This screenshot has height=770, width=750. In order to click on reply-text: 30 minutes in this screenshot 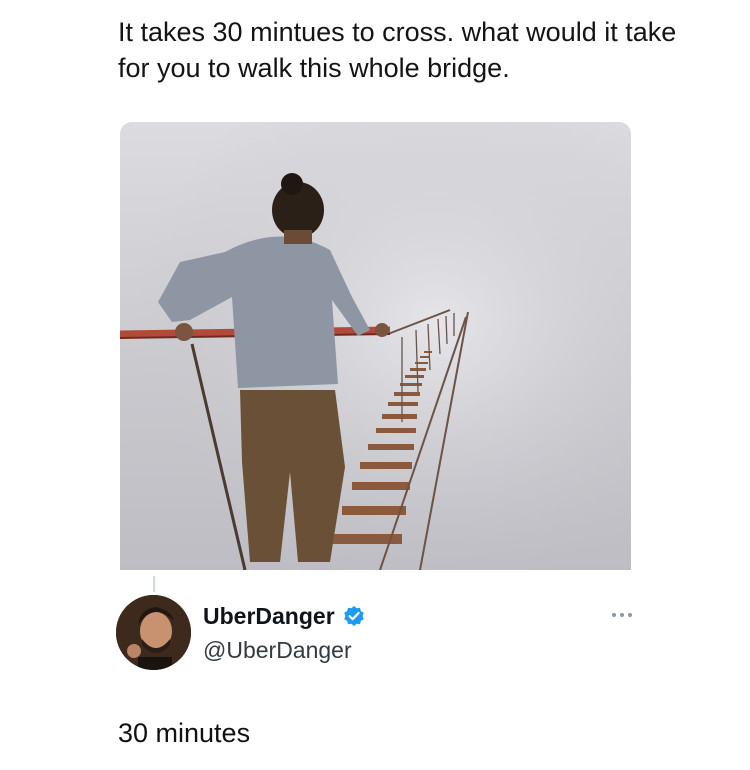, I will do `click(184, 733)`.